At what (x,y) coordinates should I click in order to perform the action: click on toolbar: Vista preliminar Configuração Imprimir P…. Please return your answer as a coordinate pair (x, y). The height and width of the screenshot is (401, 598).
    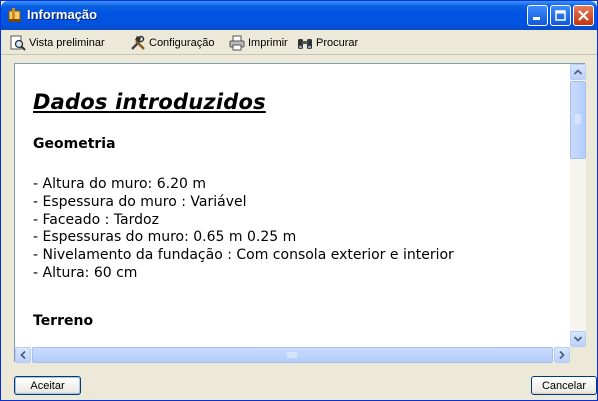
    Looking at the image, I should click on (299, 42).